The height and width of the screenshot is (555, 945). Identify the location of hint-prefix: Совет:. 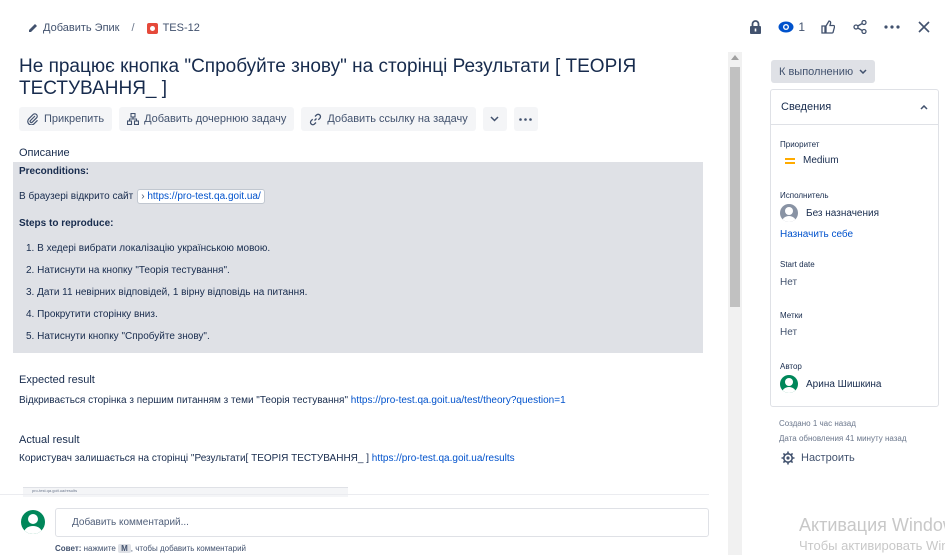
(68, 548).